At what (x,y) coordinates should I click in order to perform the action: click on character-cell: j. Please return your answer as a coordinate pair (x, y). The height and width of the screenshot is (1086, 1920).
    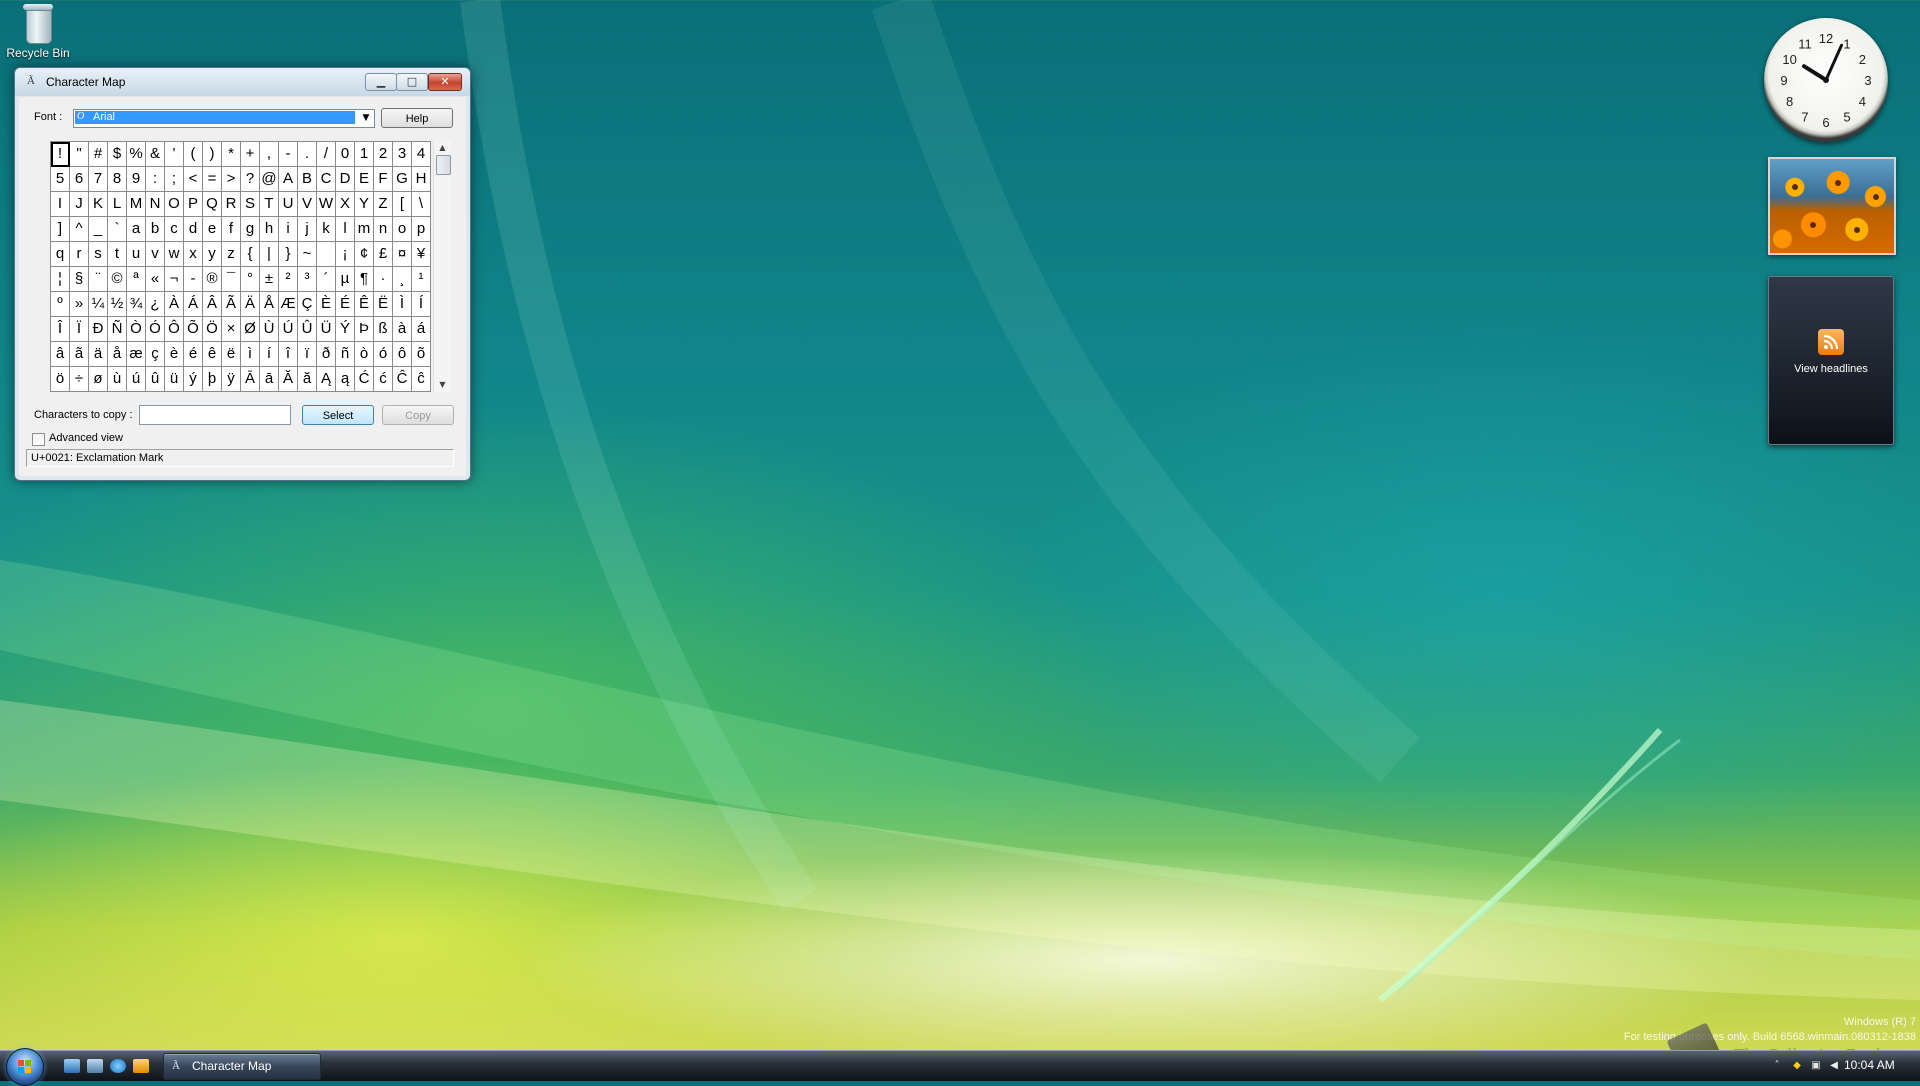
    Looking at the image, I should click on (307, 229).